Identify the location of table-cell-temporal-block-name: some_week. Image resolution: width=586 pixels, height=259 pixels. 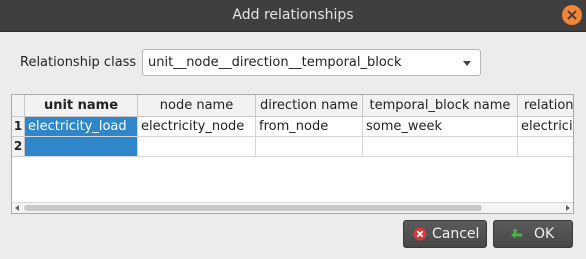
(440, 127).